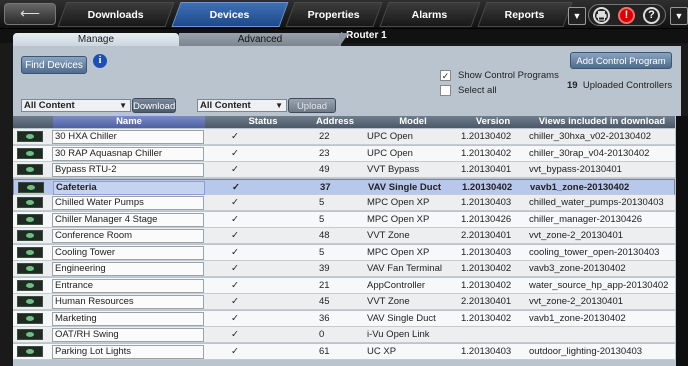  What do you see at coordinates (242, 105) in the screenshot?
I see `upload-filter-select: All Content ▼` at bounding box center [242, 105].